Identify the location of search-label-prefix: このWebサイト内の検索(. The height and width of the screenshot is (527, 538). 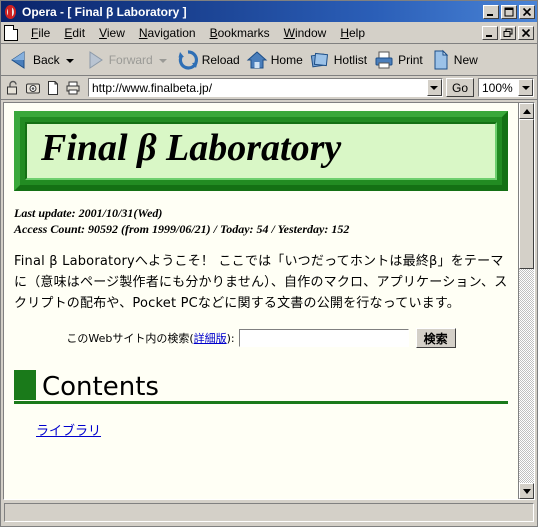
(130, 339).